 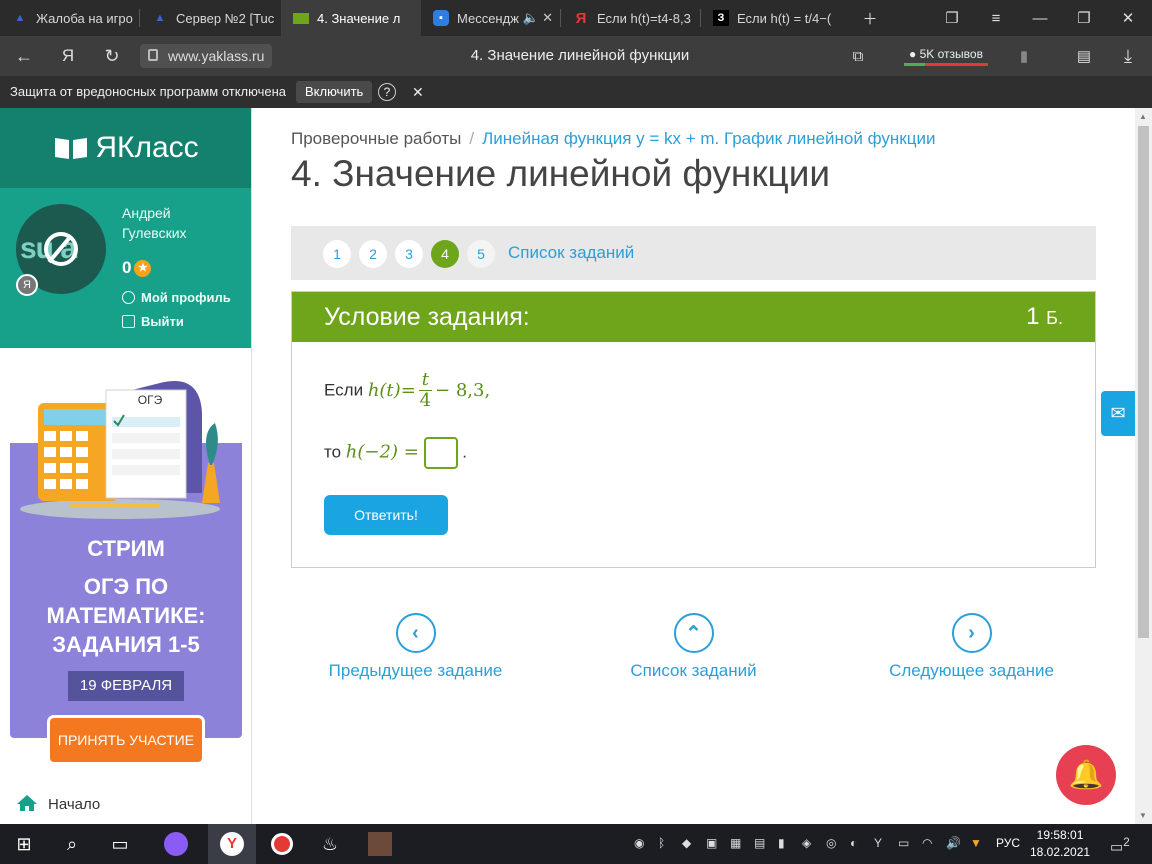 I want to click on scroll-up-icon: ▲, so click(x=1143, y=116).